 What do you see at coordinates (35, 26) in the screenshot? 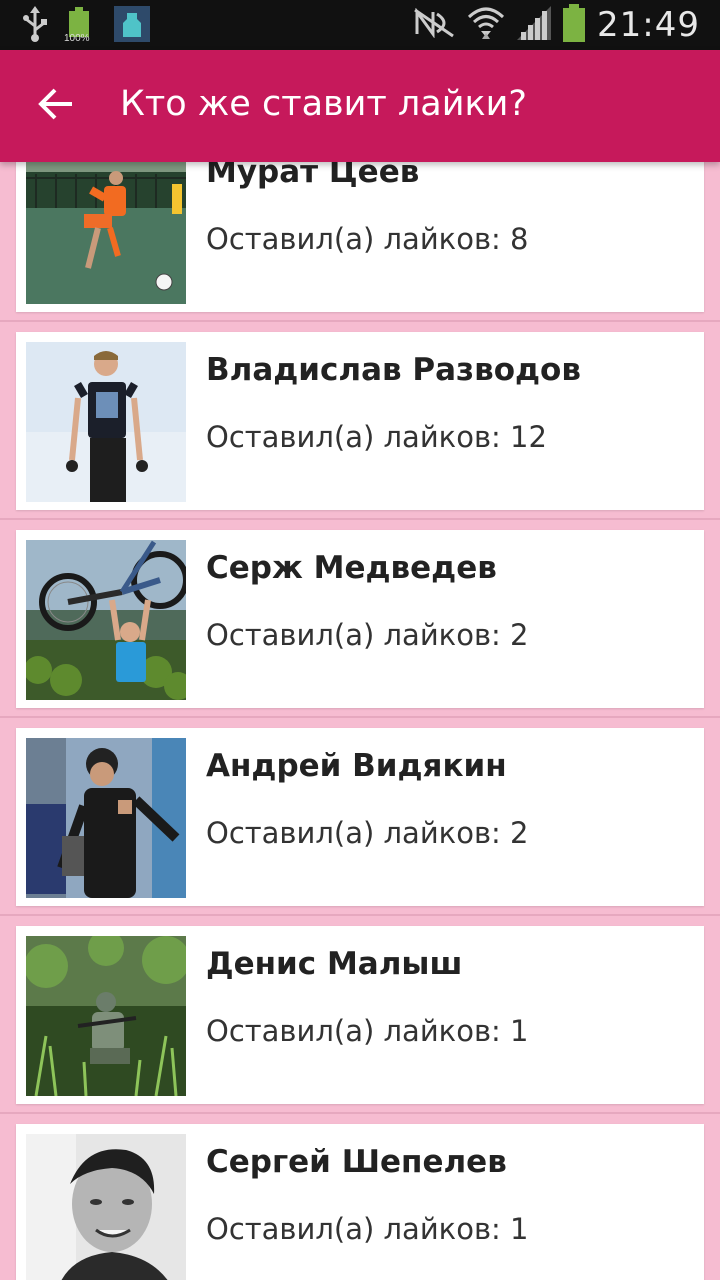
I see `usb-icon` at bounding box center [35, 26].